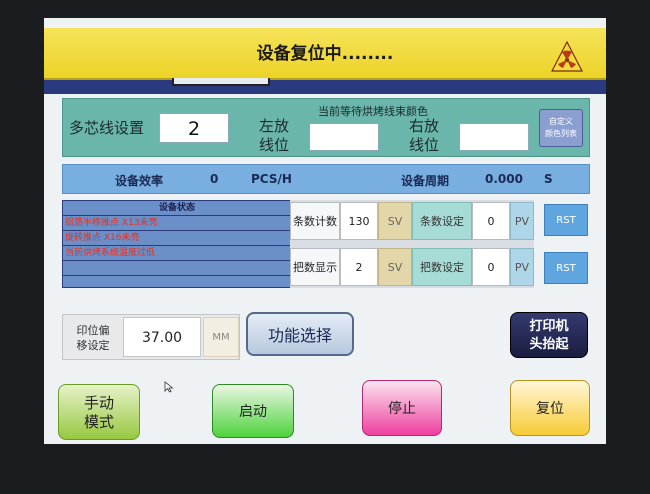 The width and height of the screenshot is (650, 494). What do you see at coordinates (315, 221) in the screenshot?
I see `count-label: 条数计数` at bounding box center [315, 221].